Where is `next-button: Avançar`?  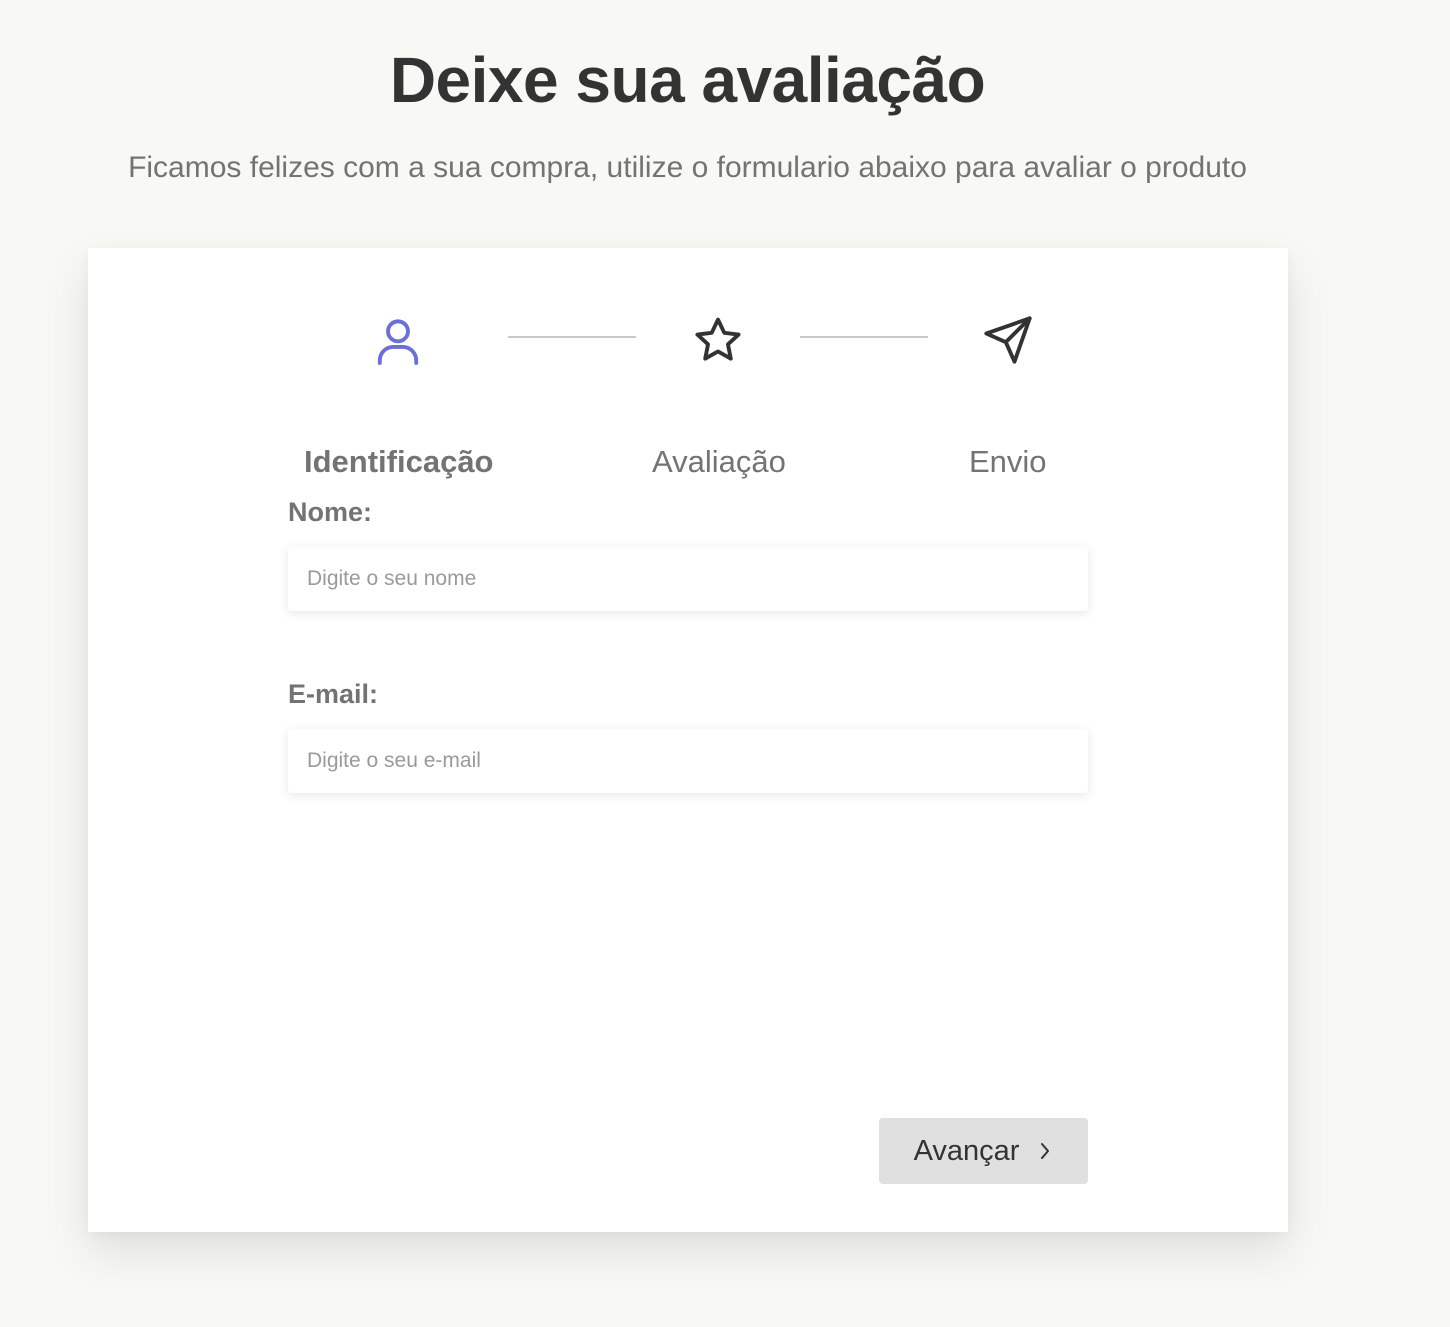
next-button: Avançar is located at coordinates (983, 1151).